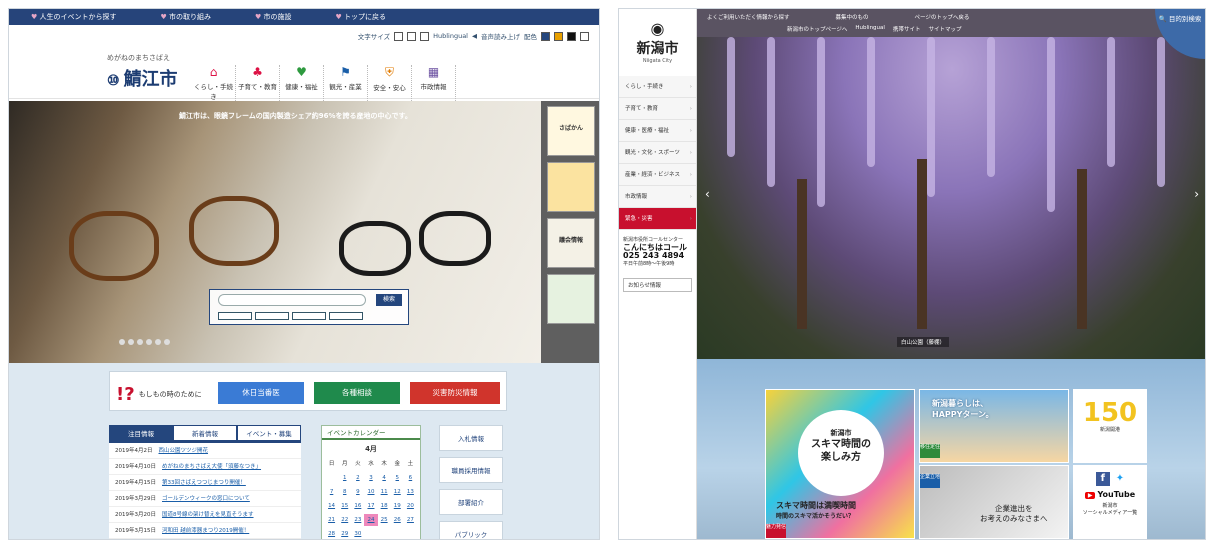 The image size is (1206, 540). I want to click on font-large-button, so click(425, 36).